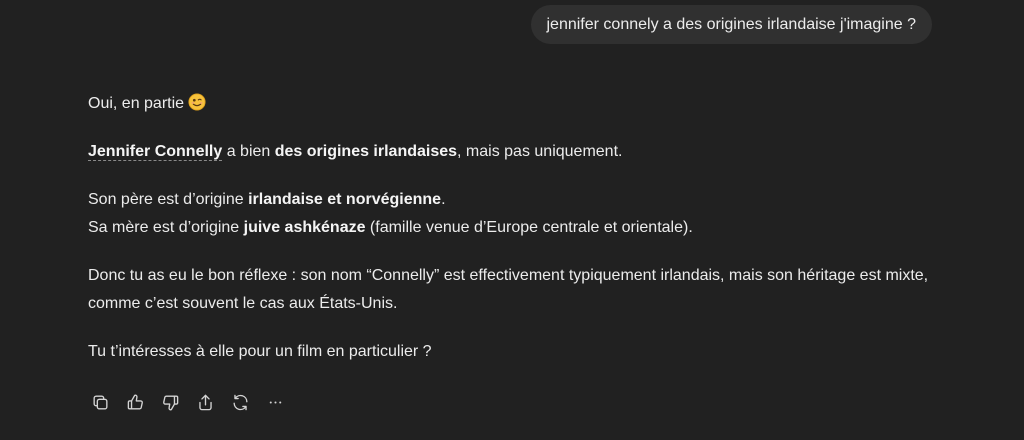  I want to click on thumbs-up-button, so click(135, 402).